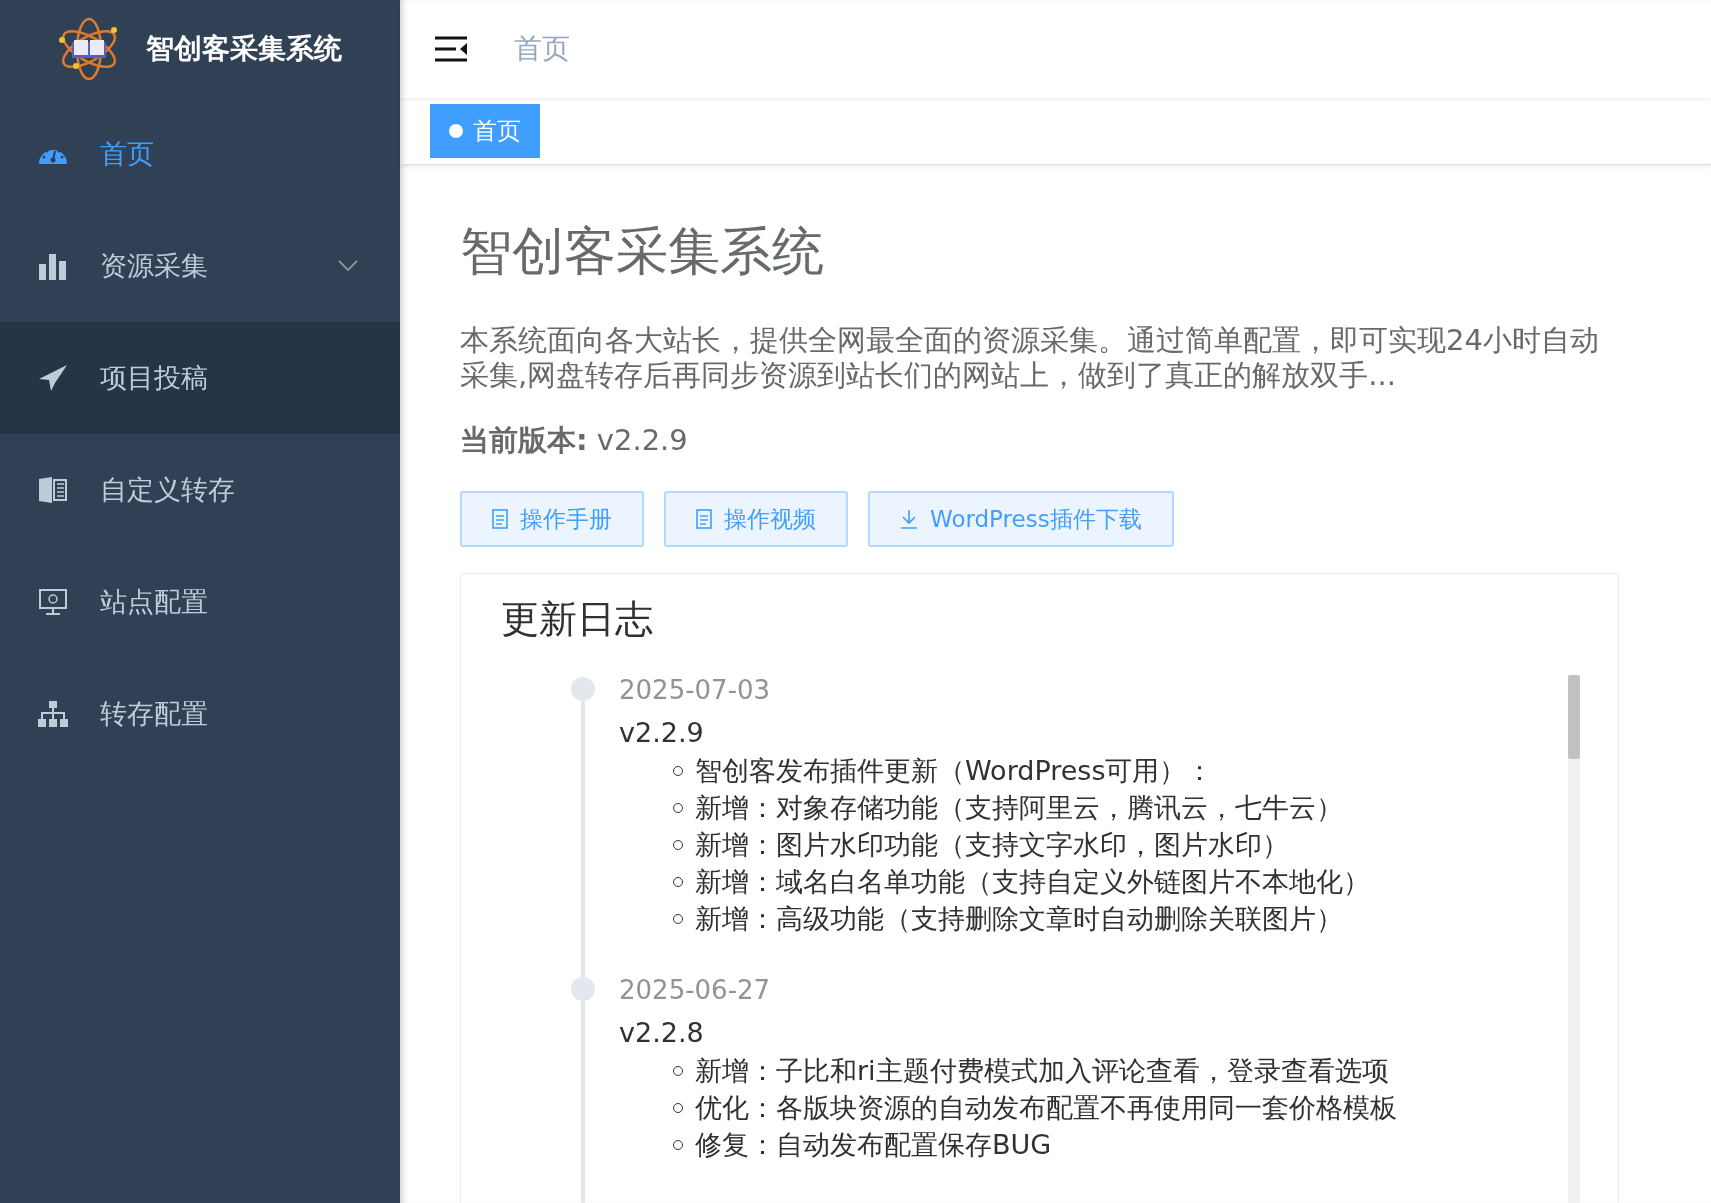 The image size is (1711, 1203). I want to click on changelog-item: 智创客发布插件更新（WordPress可用）：, so click(954, 771).